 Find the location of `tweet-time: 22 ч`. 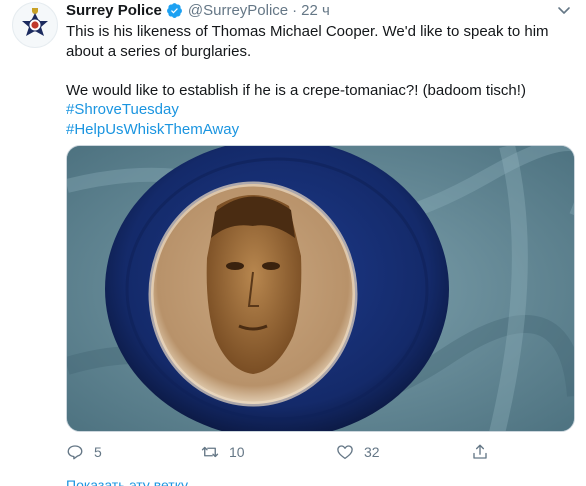

tweet-time: 22 ч is located at coordinates (315, 10).